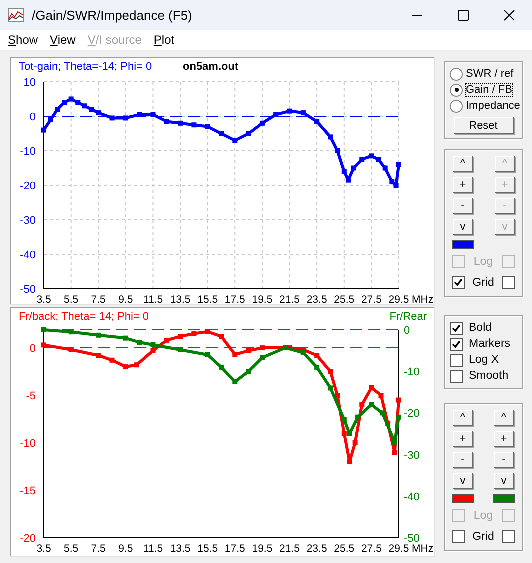 The height and width of the screenshot is (563, 532). What do you see at coordinates (211, 67) in the screenshot?
I see `file-name: on5am.out` at bounding box center [211, 67].